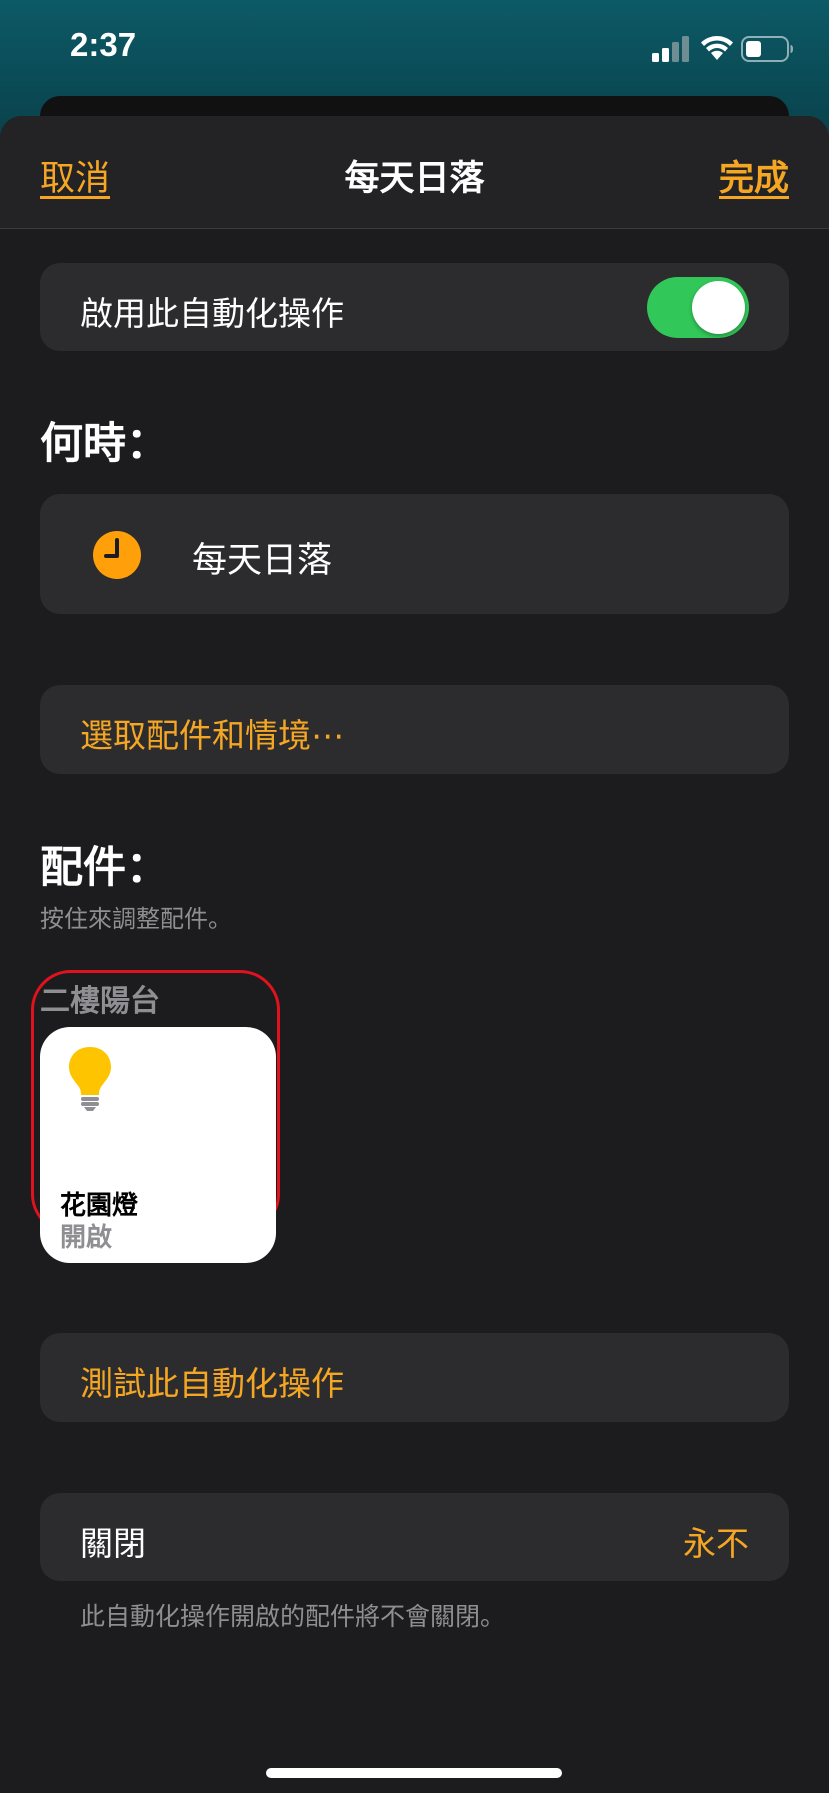 This screenshot has width=829, height=1793. I want to click on clock-icon, so click(117, 555).